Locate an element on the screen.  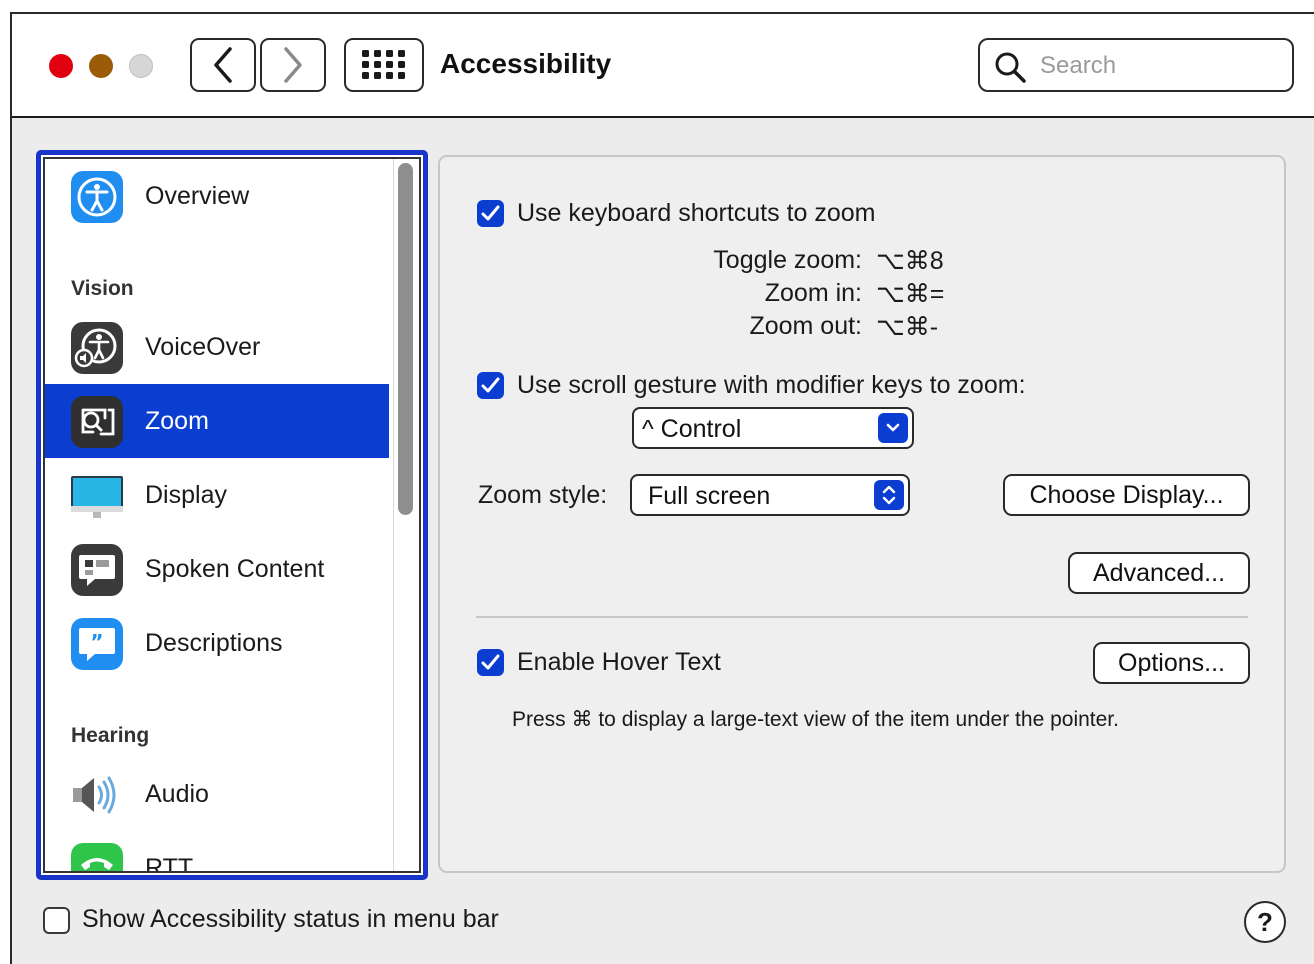
scroll-gesture-checkbox is located at coordinates (490, 385).